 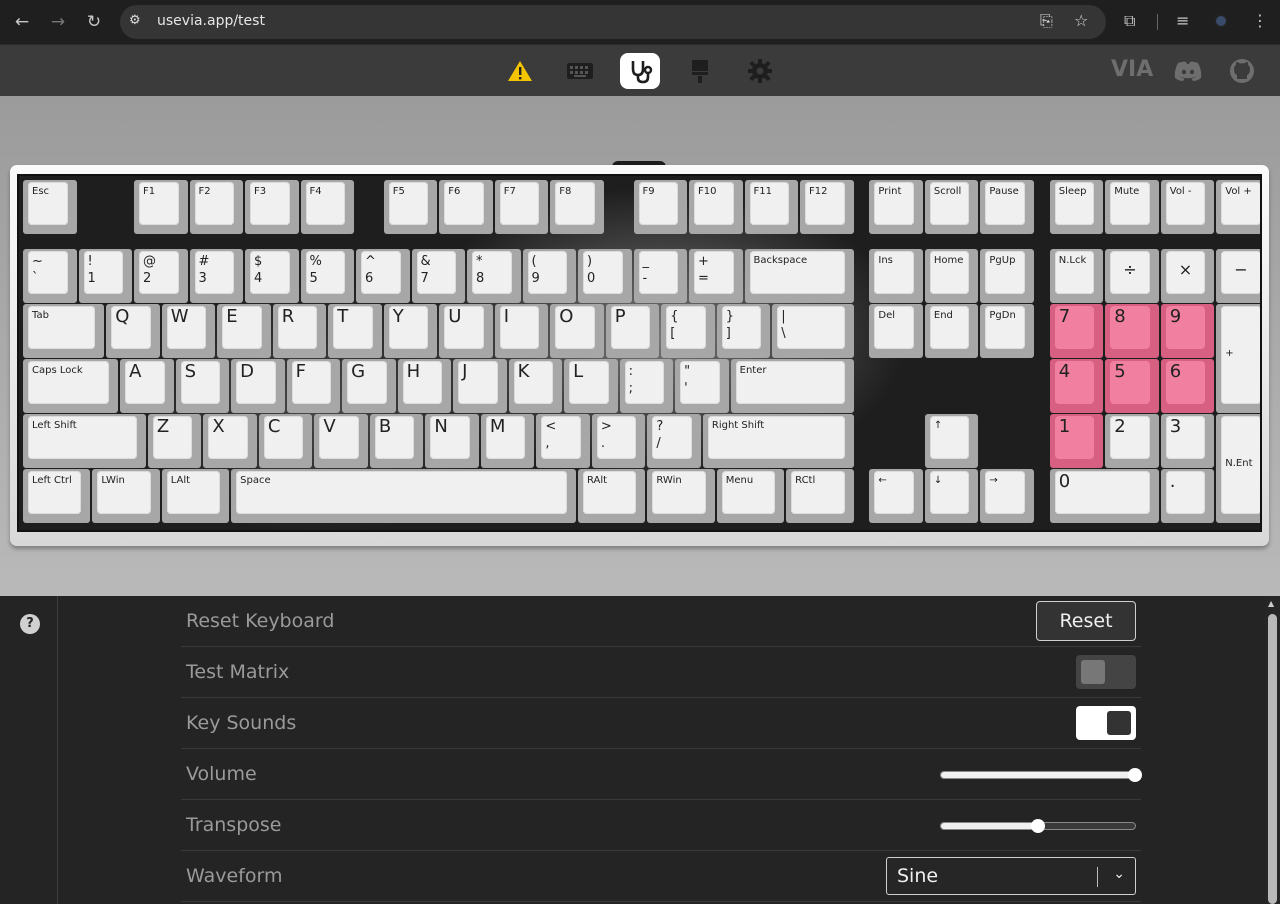 What do you see at coordinates (327, 276) in the screenshot?
I see `key-5: % 5` at bounding box center [327, 276].